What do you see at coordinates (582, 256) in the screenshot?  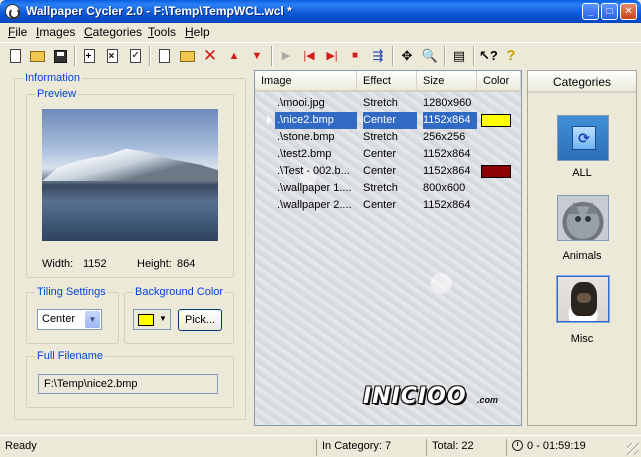 I see `category-animals-label: Animals` at bounding box center [582, 256].